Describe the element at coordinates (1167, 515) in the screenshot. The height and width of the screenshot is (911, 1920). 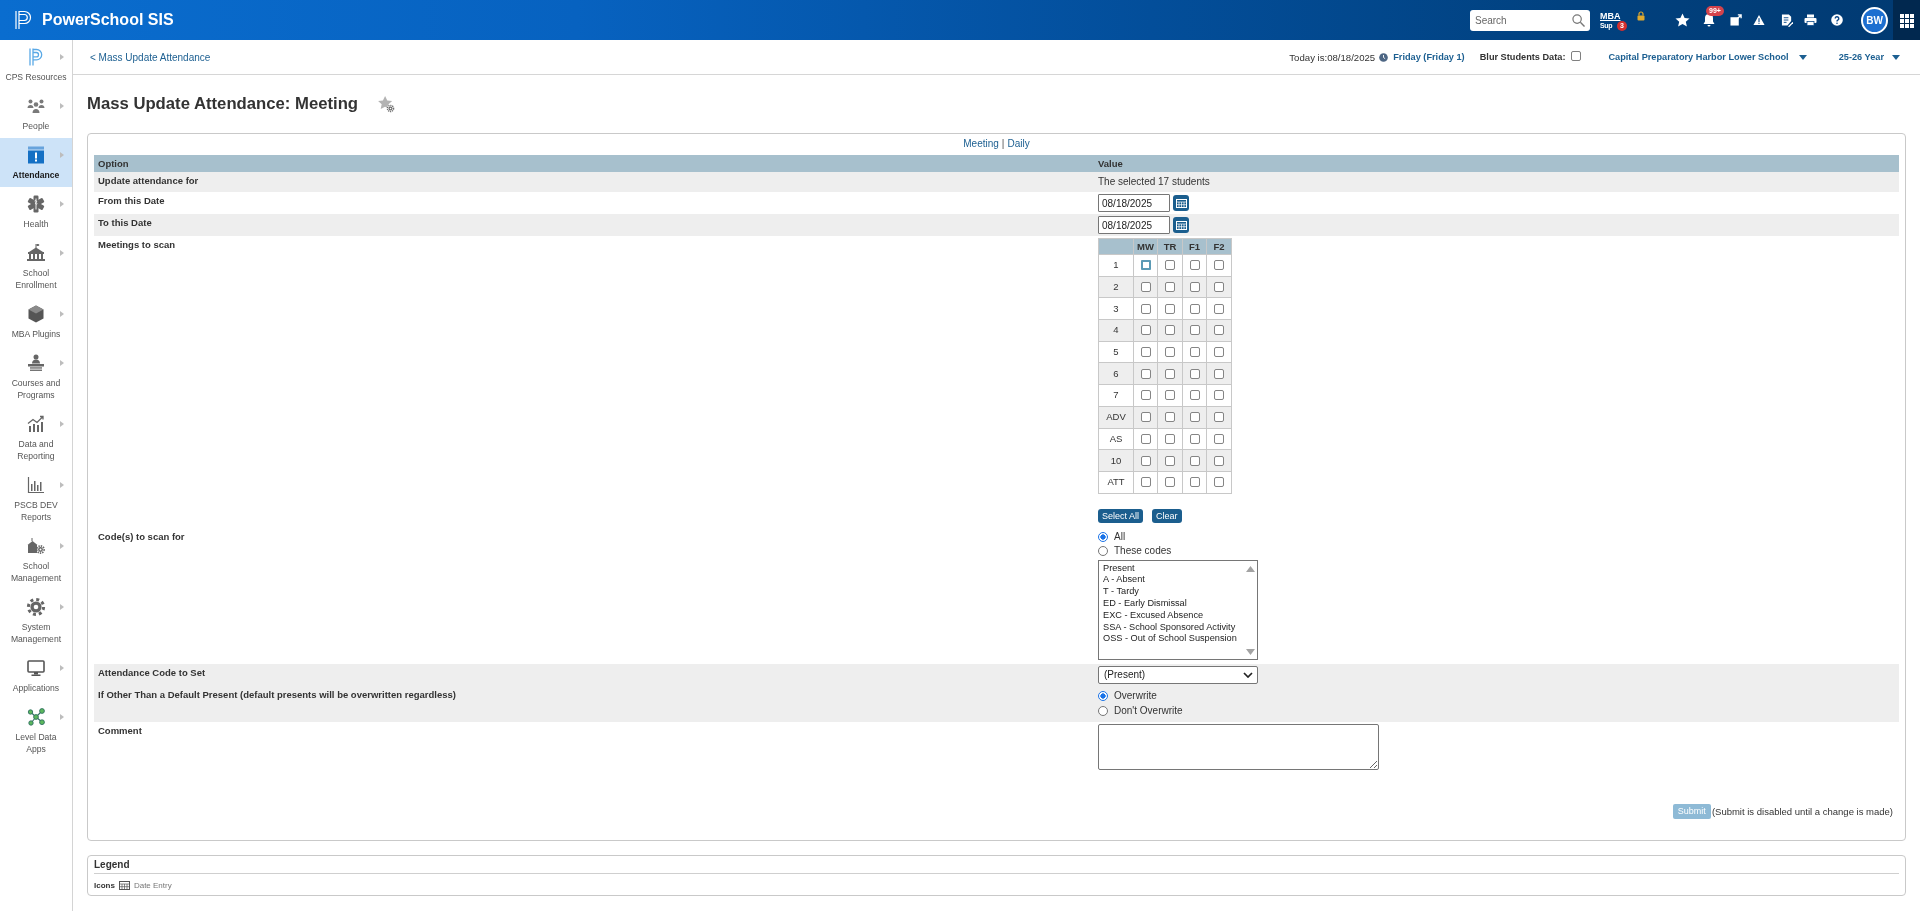
I see `clear-button: Clear` at that location.